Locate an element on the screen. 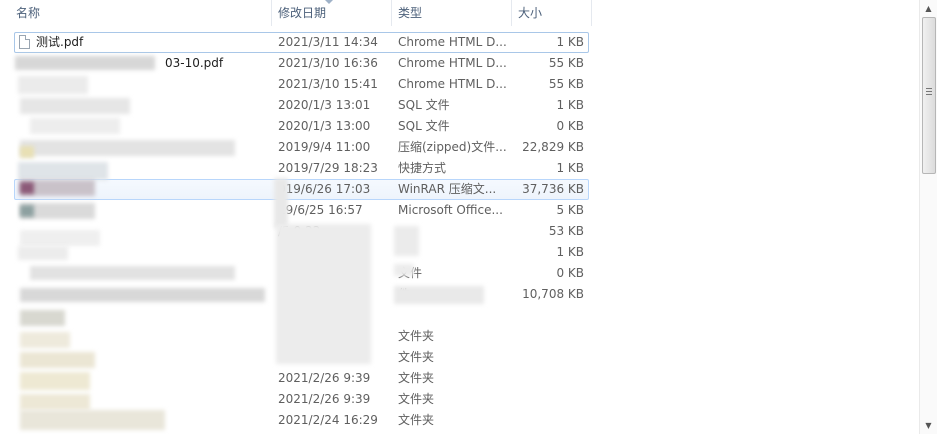 The image size is (937, 434). file-date: 2021/3/11 14:34 is located at coordinates (328, 42).